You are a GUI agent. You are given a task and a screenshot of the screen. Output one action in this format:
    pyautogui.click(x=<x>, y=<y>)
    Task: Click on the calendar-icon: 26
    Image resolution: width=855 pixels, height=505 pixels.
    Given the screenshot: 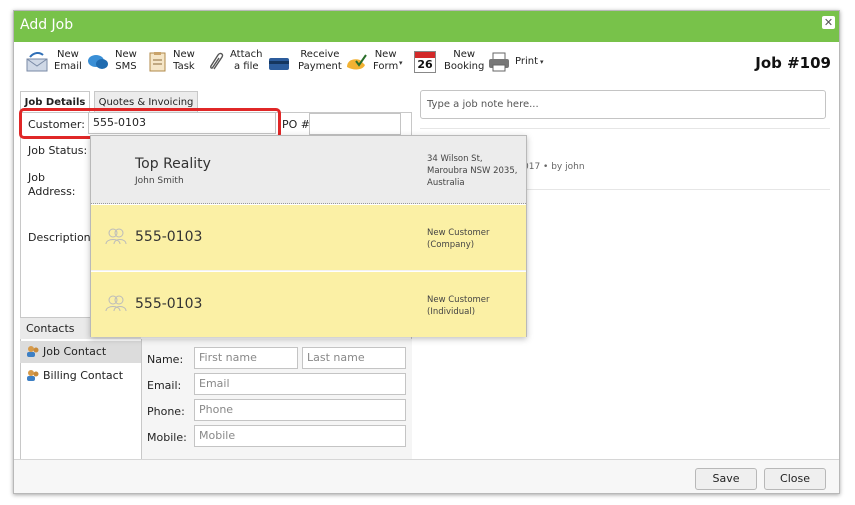 What is the action you would take?
    pyautogui.click(x=425, y=62)
    